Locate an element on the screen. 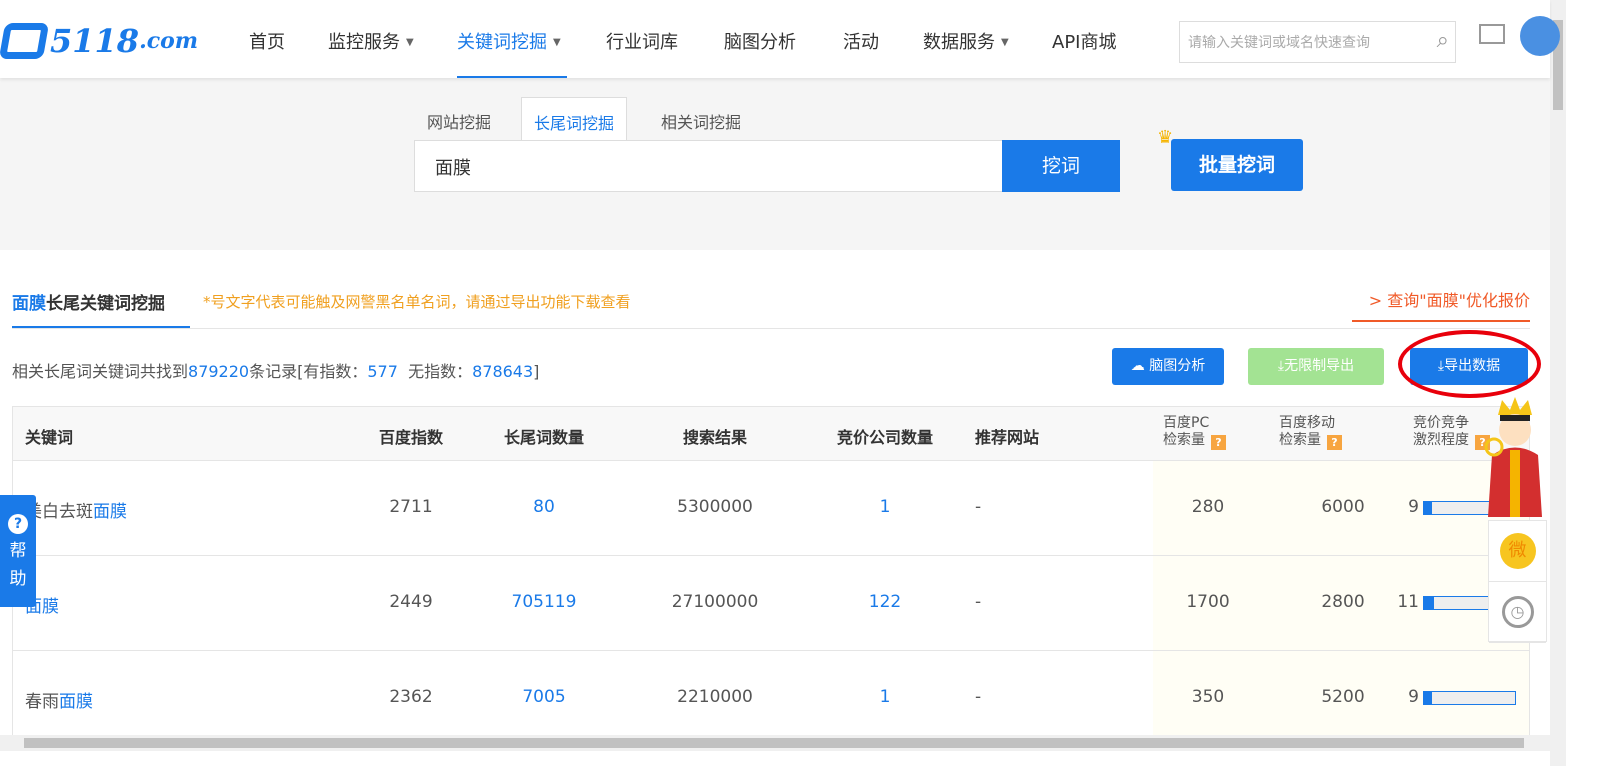 This screenshot has height=766, width=1600. result-summary: 相关长尾词关键词共找到879220条记录[有指数：577 无指数：878643] is located at coordinates (276, 371).